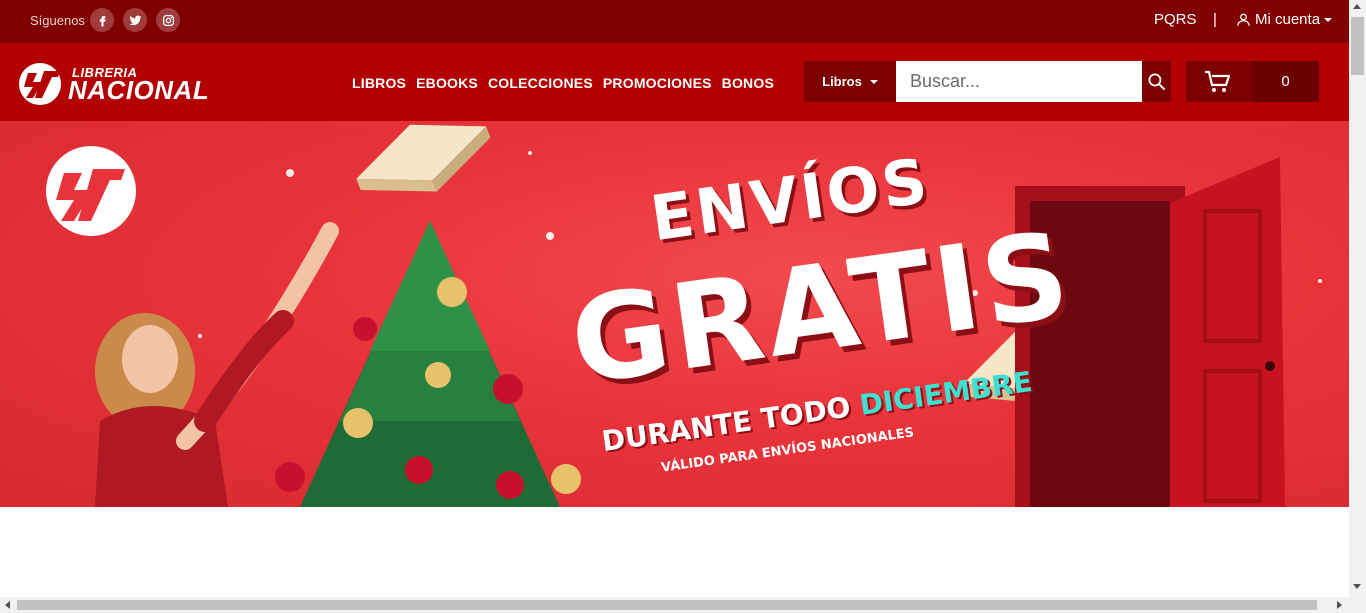 The width and height of the screenshot is (1366, 613). What do you see at coordinates (447, 83) in the screenshot?
I see `nav-item-ebooks: EBOOKS` at bounding box center [447, 83].